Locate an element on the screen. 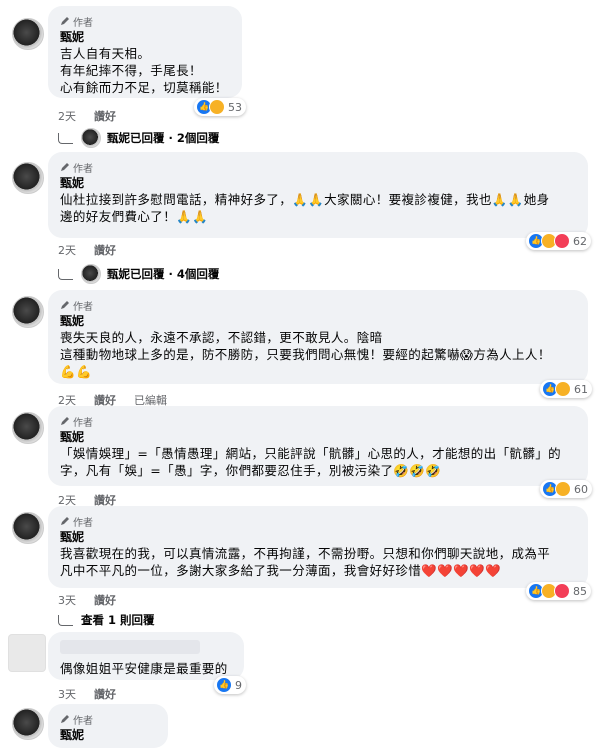 This screenshot has height=748, width=600. comment-bubble: 偶像姐姐平安健康是最重要的 is located at coordinates (146, 656).